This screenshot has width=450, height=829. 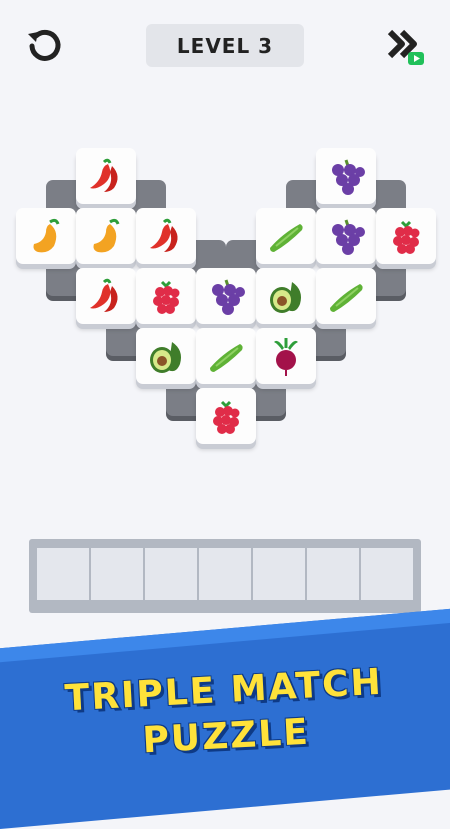 I want to click on tray-slots, so click(x=225, y=574).